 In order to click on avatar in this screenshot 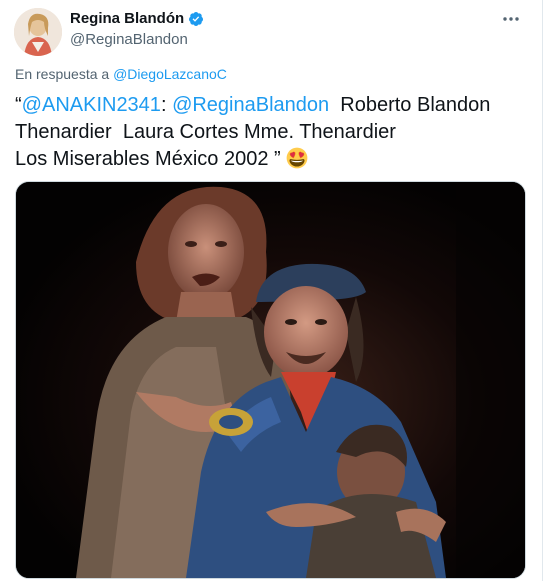, I will do `click(38, 32)`.